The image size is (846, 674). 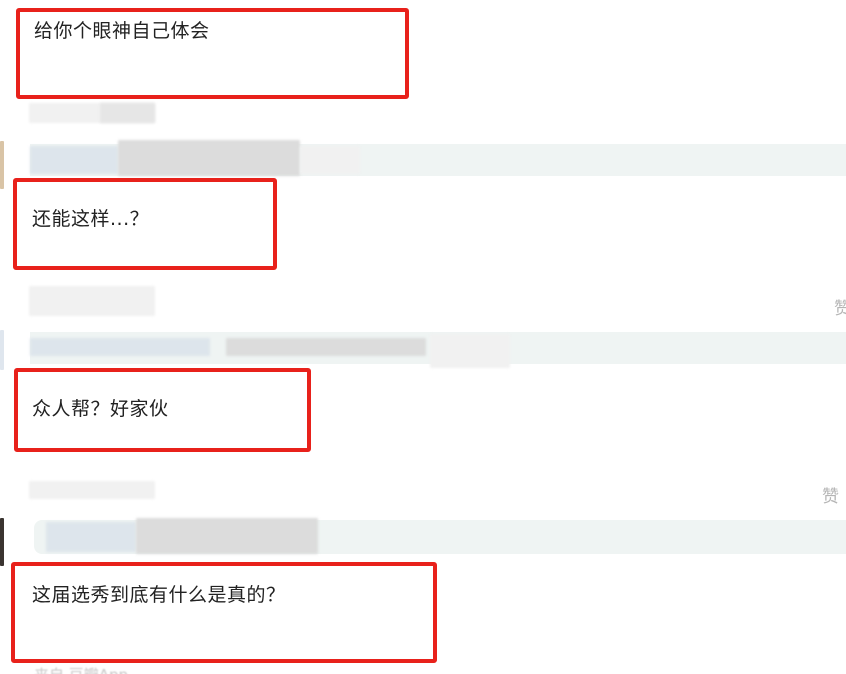 I want to click on like-button-1: 赞, so click(x=840, y=306).